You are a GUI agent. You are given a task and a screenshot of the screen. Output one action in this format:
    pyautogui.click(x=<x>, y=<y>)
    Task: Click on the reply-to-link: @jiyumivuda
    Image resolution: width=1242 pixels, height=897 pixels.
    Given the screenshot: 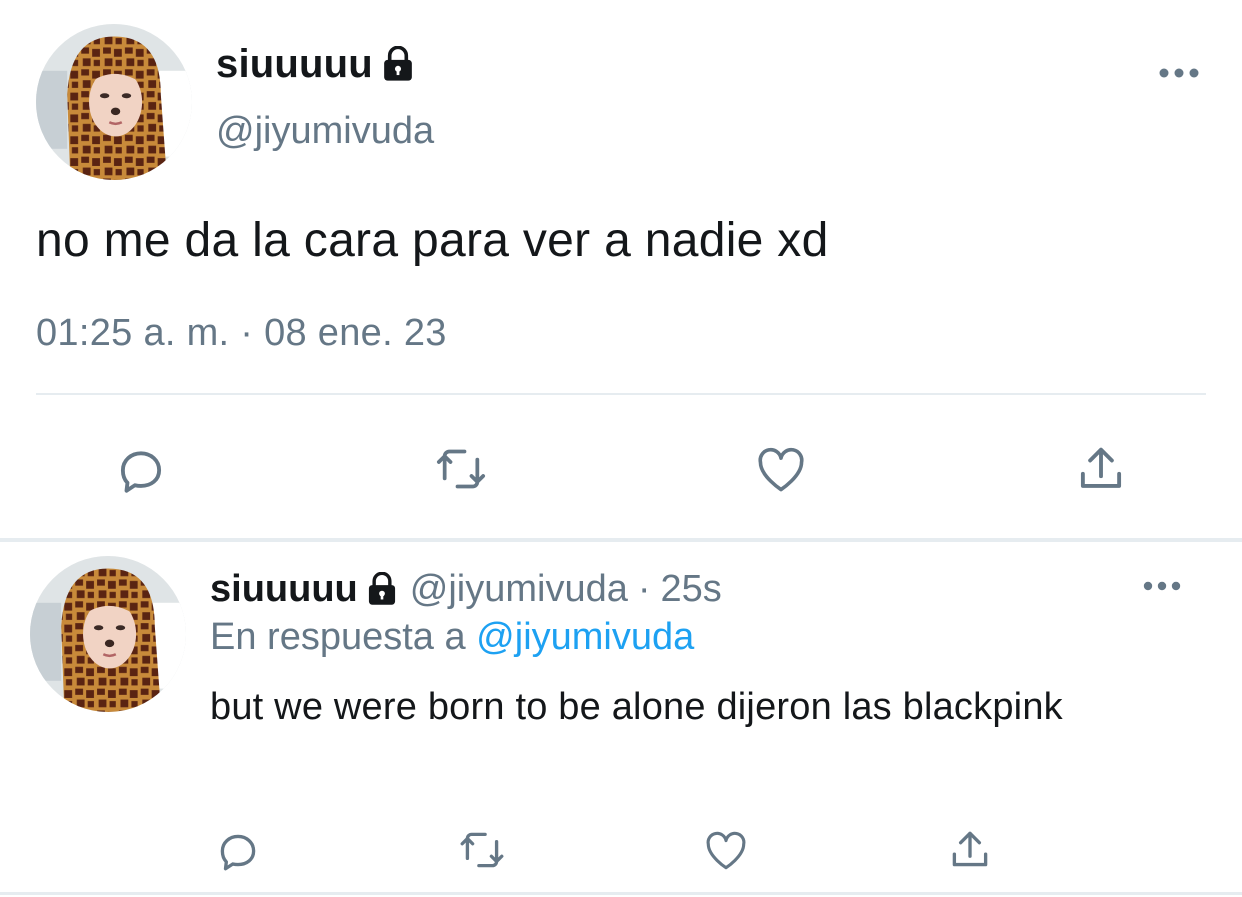 What is the action you would take?
    pyautogui.click(x=585, y=637)
    